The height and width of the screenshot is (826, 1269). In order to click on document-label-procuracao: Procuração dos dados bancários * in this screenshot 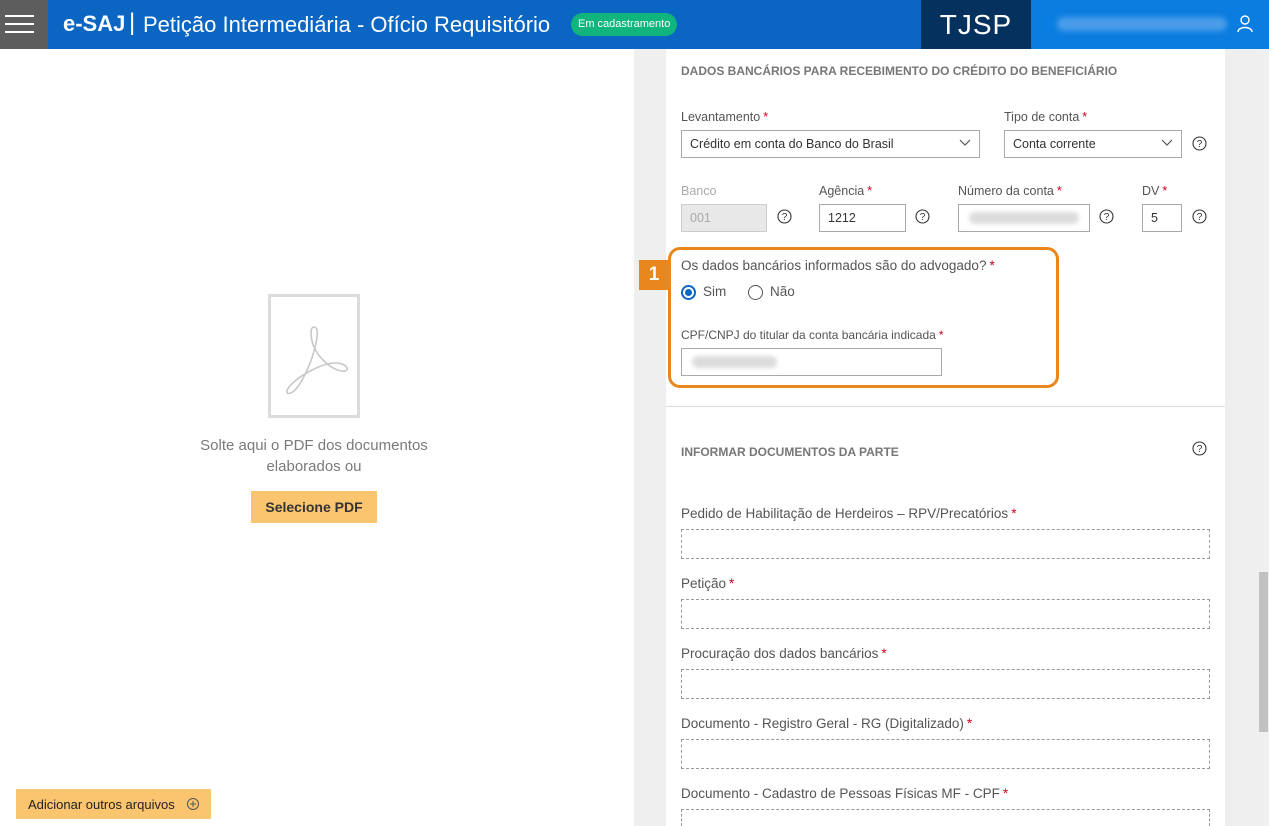, I will do `click(784, 653)`.